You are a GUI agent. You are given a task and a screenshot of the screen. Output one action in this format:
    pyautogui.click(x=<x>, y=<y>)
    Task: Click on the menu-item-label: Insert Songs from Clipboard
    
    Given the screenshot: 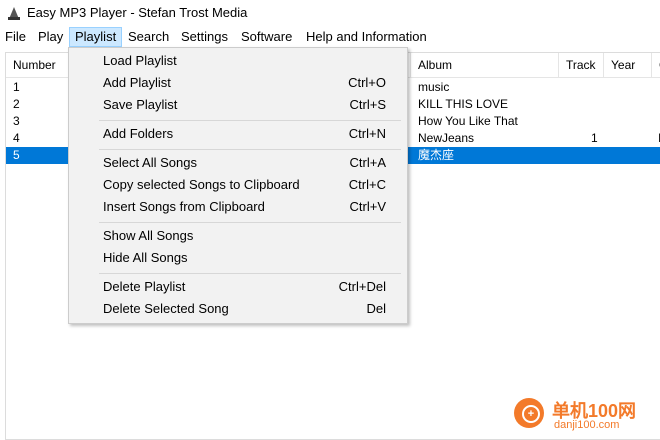 What is the action you would take?
    pyautogui.click(x=184, y=206)
    